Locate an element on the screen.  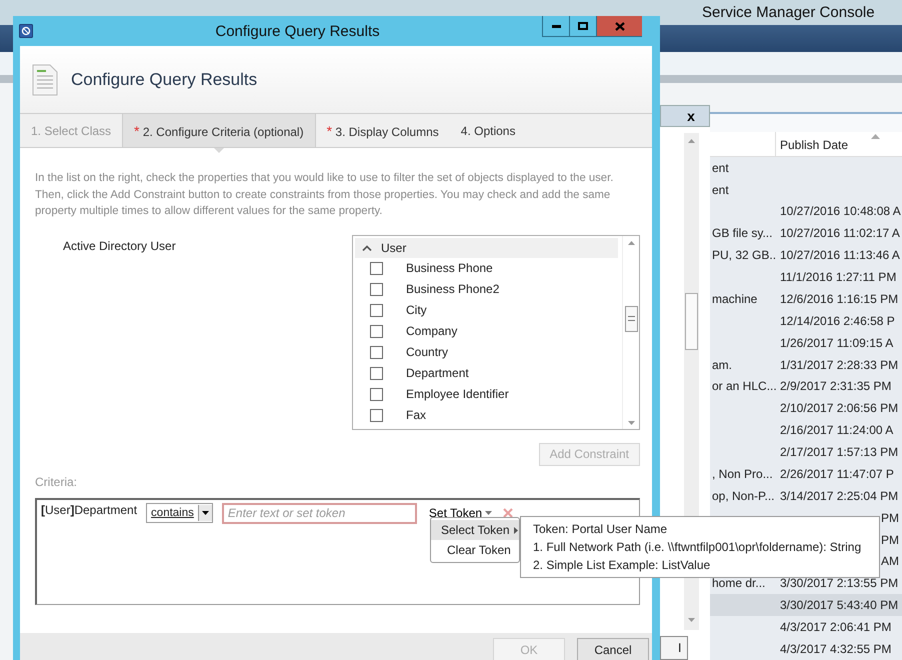
table-cell: 2/17/2017 1:57:13 PM is located at coordinates (839, 452).